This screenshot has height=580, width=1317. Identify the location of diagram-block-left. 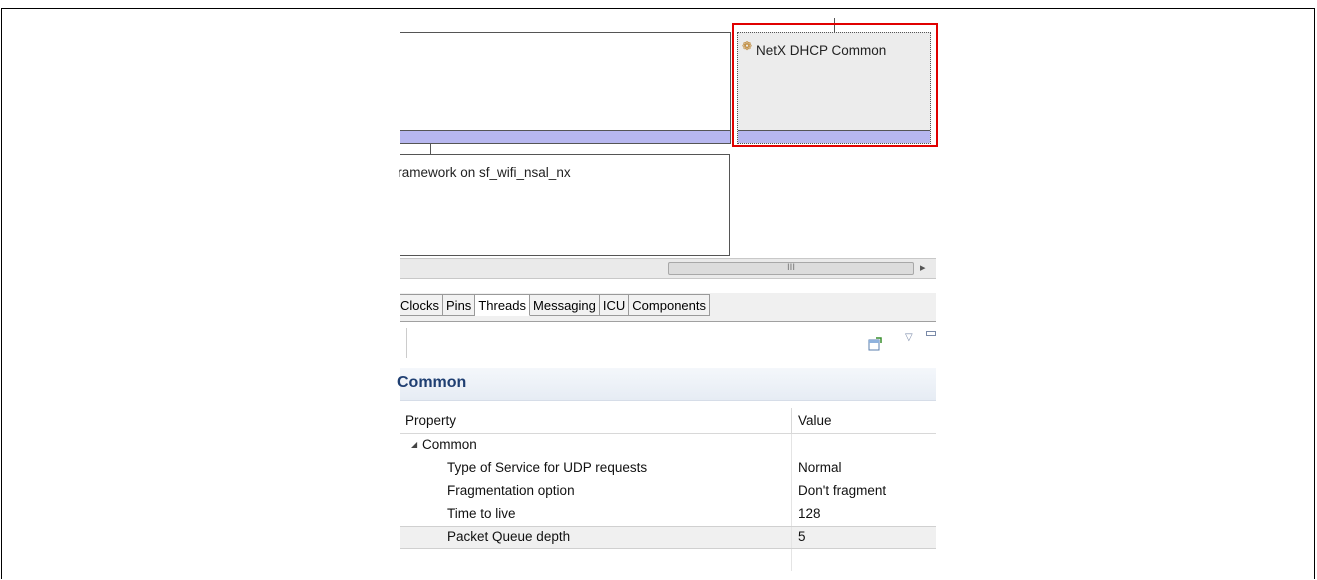
(565, 88).